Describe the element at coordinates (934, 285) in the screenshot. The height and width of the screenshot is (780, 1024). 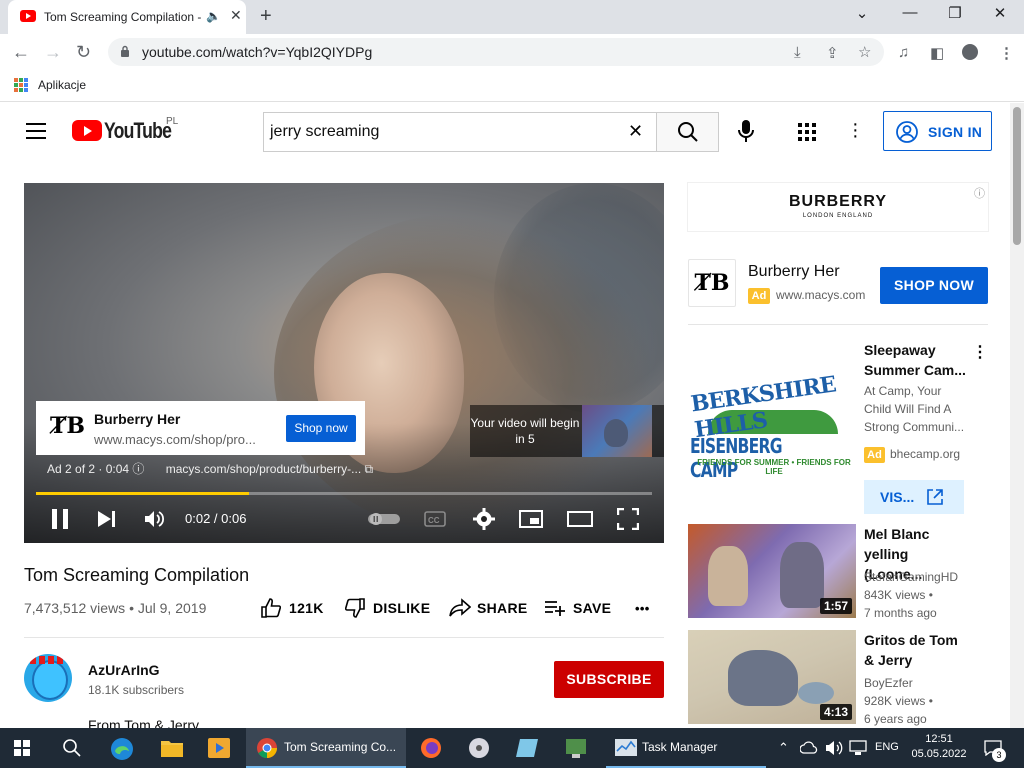
I see `shop-now-button: SHOP NOW` at that location.